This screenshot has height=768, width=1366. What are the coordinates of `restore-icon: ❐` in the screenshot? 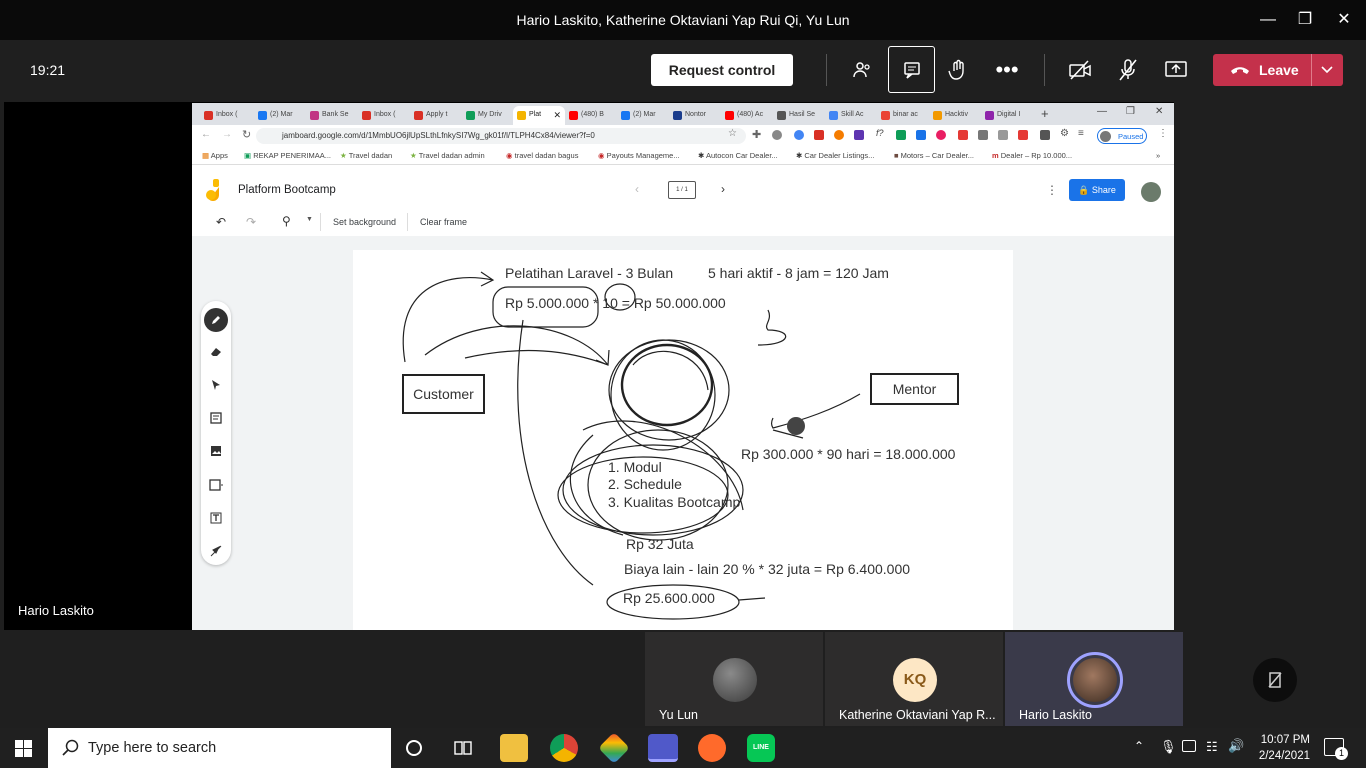 It's located at (1130, 111).